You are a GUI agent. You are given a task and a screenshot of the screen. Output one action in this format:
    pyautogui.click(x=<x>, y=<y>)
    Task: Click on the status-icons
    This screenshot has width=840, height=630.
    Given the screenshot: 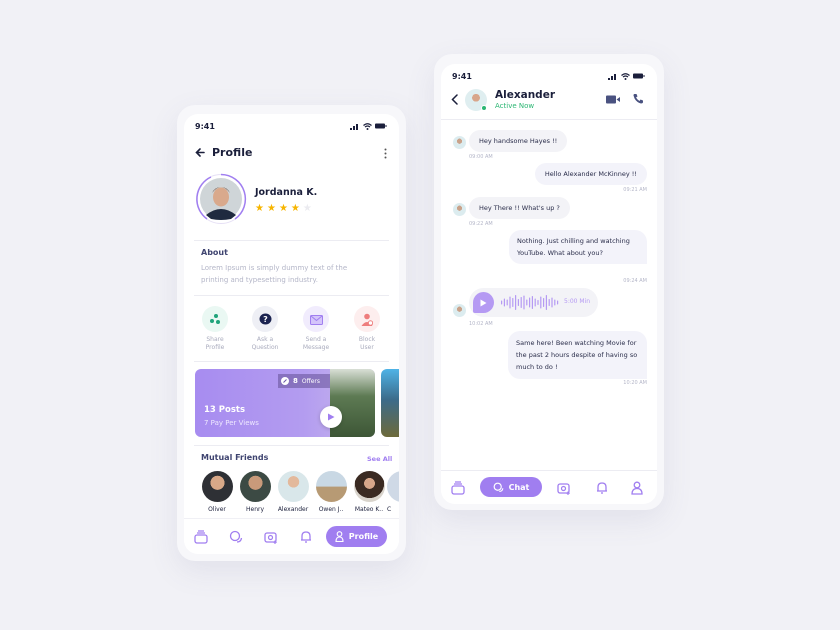 What is the action you would take?
    pyautogui.click(x=368, y=126)
    